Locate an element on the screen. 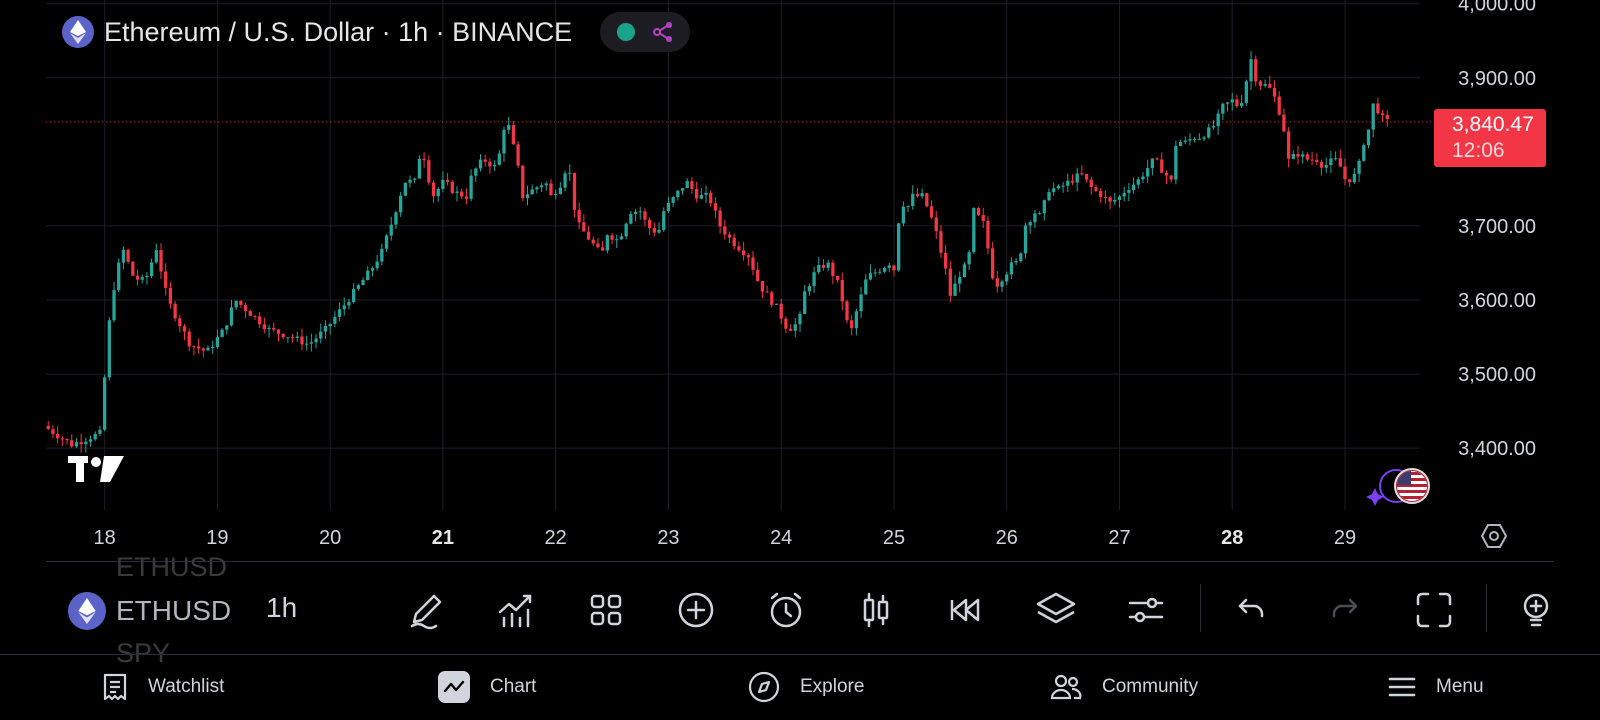  ethereum-icon is located at coordinates (78, 32).